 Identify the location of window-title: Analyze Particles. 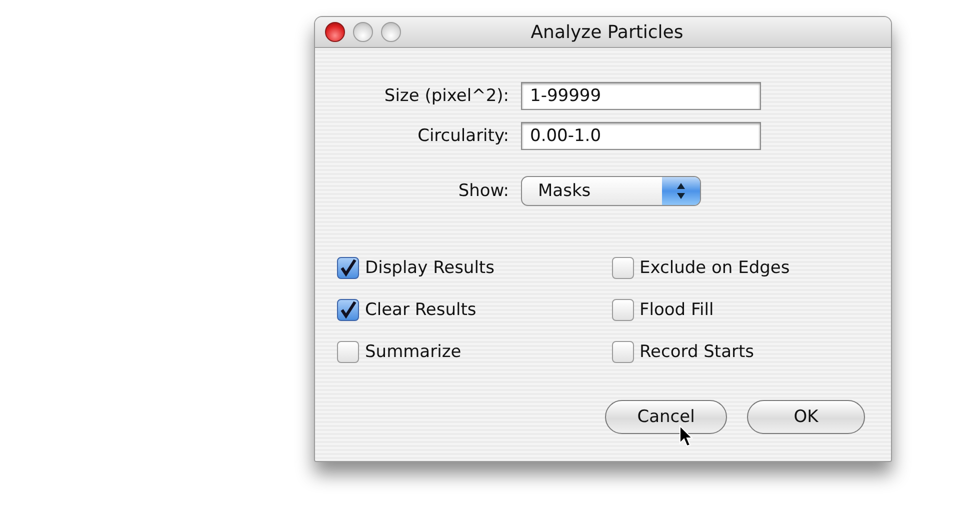
(607, 32).